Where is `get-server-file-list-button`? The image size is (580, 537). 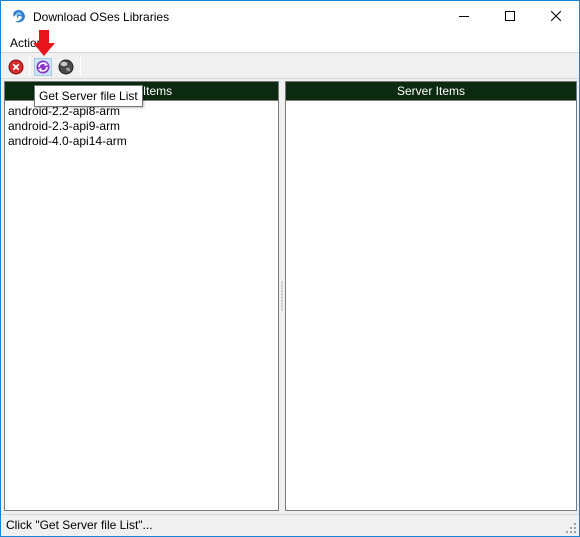
get-server-file-list-button is located at coordinates (43, 68).